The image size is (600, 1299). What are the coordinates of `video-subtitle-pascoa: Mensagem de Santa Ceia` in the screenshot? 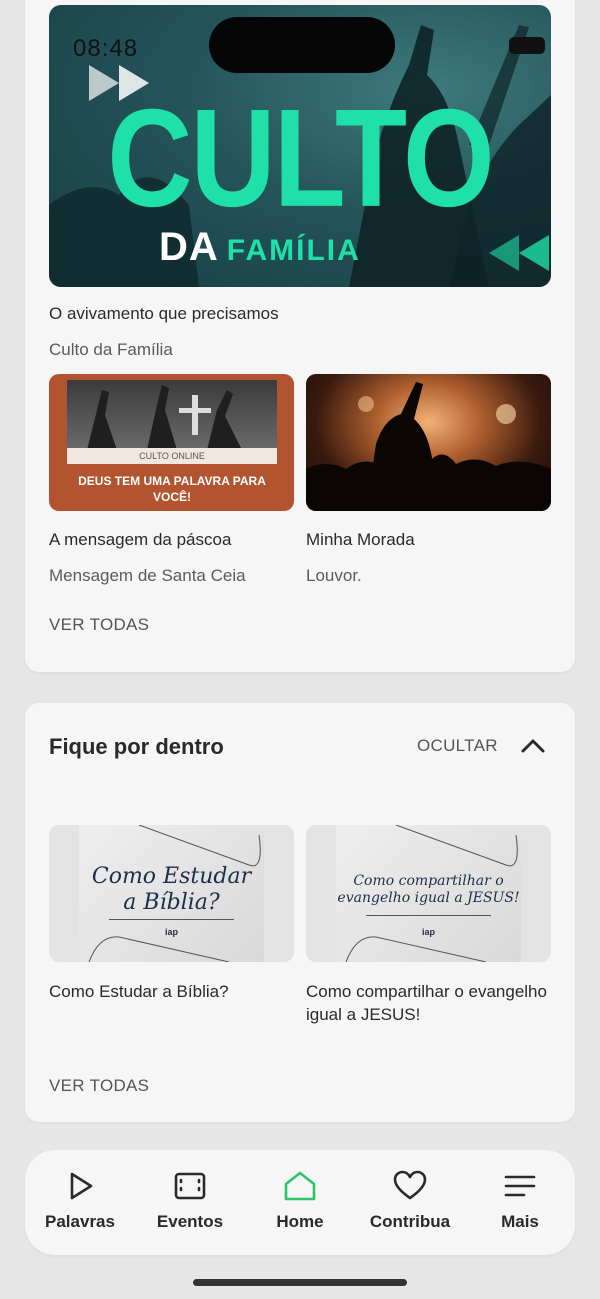 It's located at (147, 575).